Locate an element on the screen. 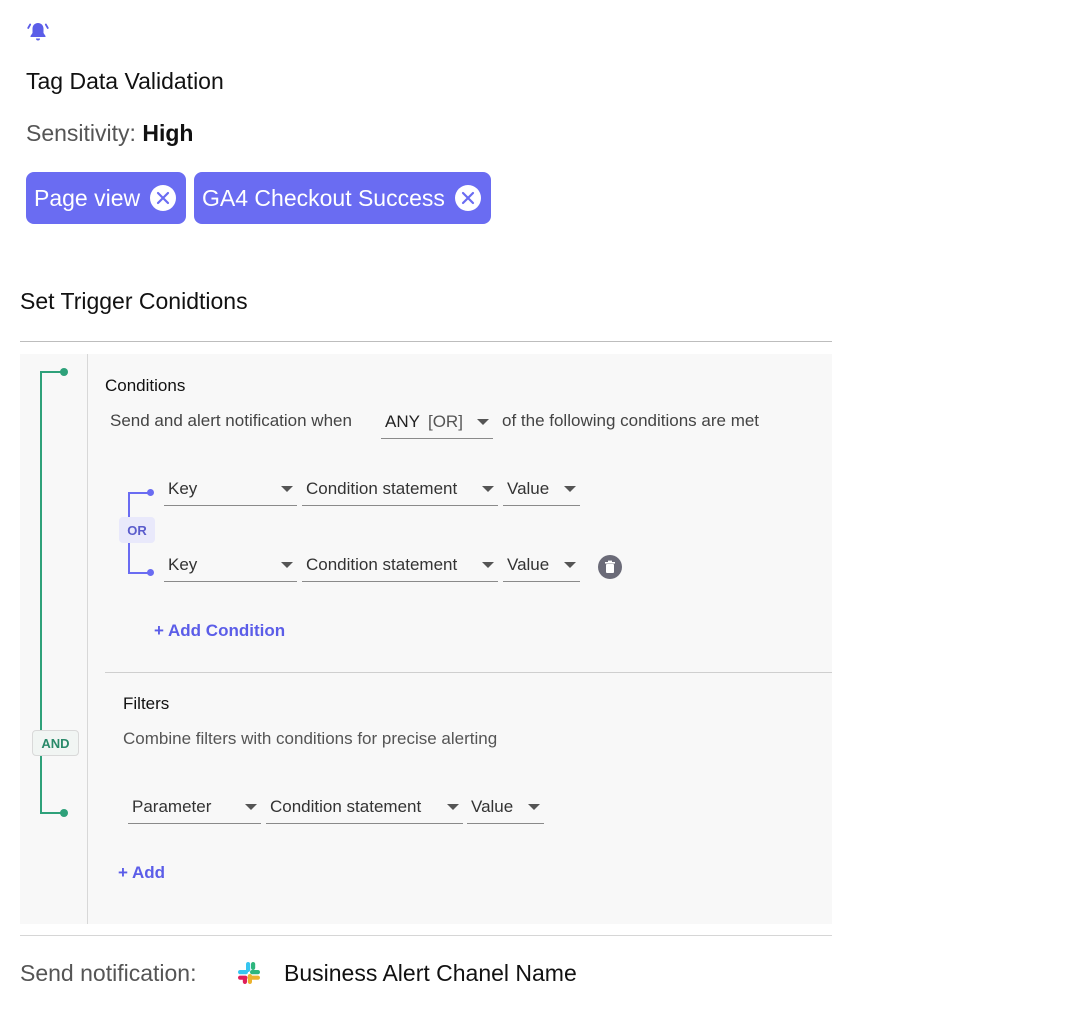  filters-heading: Filters is located at coordinates (146, 703).